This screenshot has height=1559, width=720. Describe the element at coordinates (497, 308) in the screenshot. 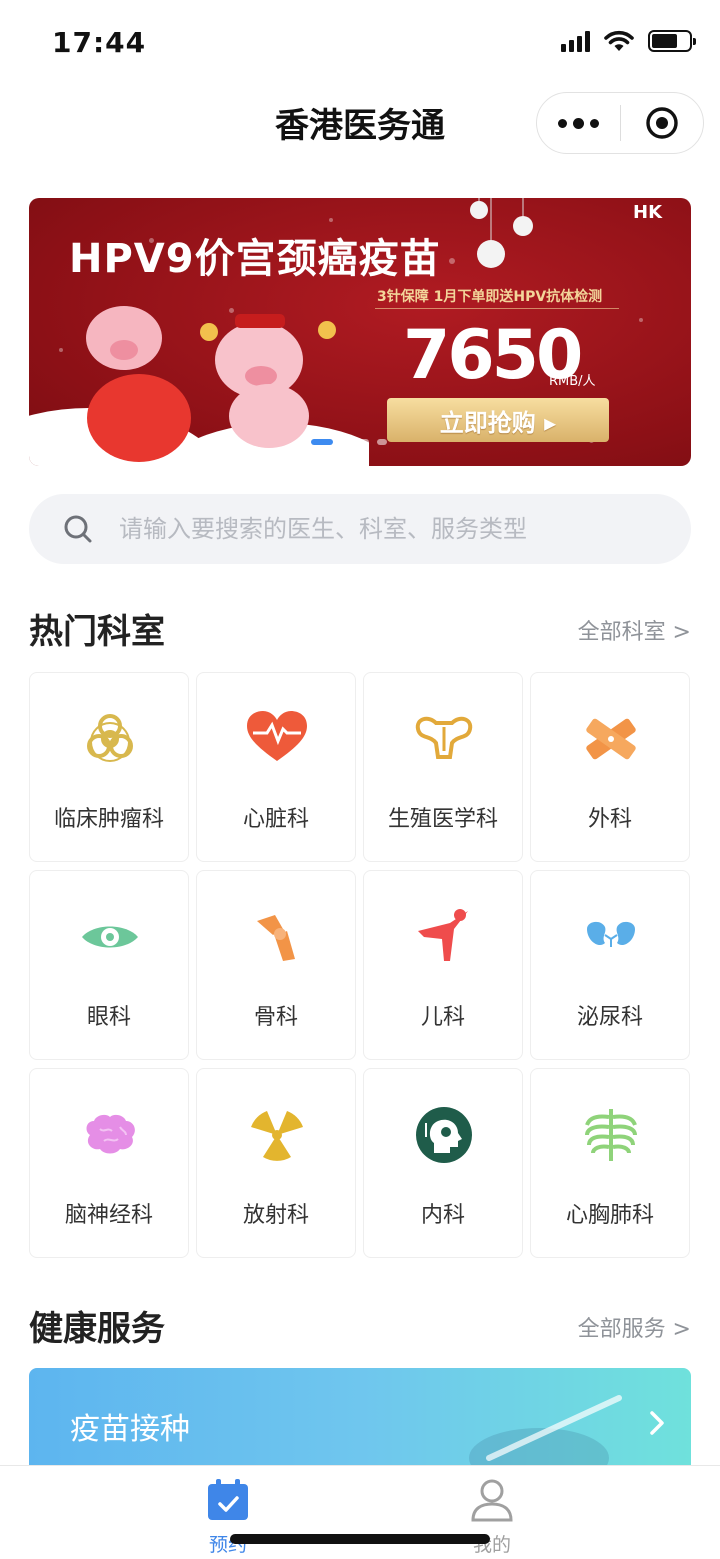

I see `banner-divider` at that location.